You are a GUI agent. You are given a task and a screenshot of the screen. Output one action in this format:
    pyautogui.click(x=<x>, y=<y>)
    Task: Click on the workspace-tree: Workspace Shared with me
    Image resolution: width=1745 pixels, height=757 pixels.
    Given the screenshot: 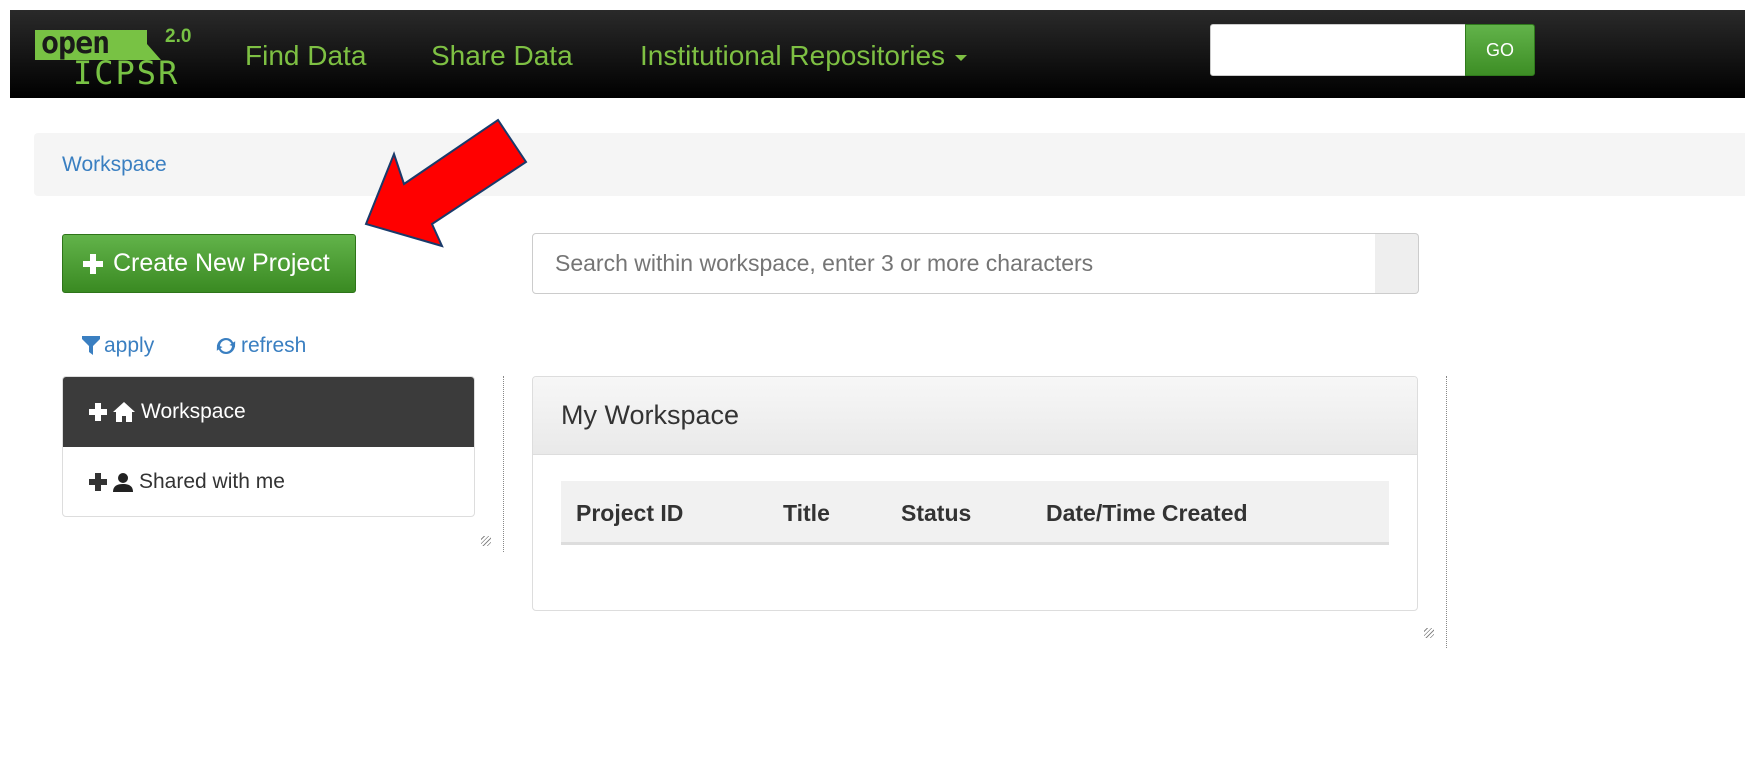 What is the action you would take?
    pyautogui.click(x=268, y=446)
    